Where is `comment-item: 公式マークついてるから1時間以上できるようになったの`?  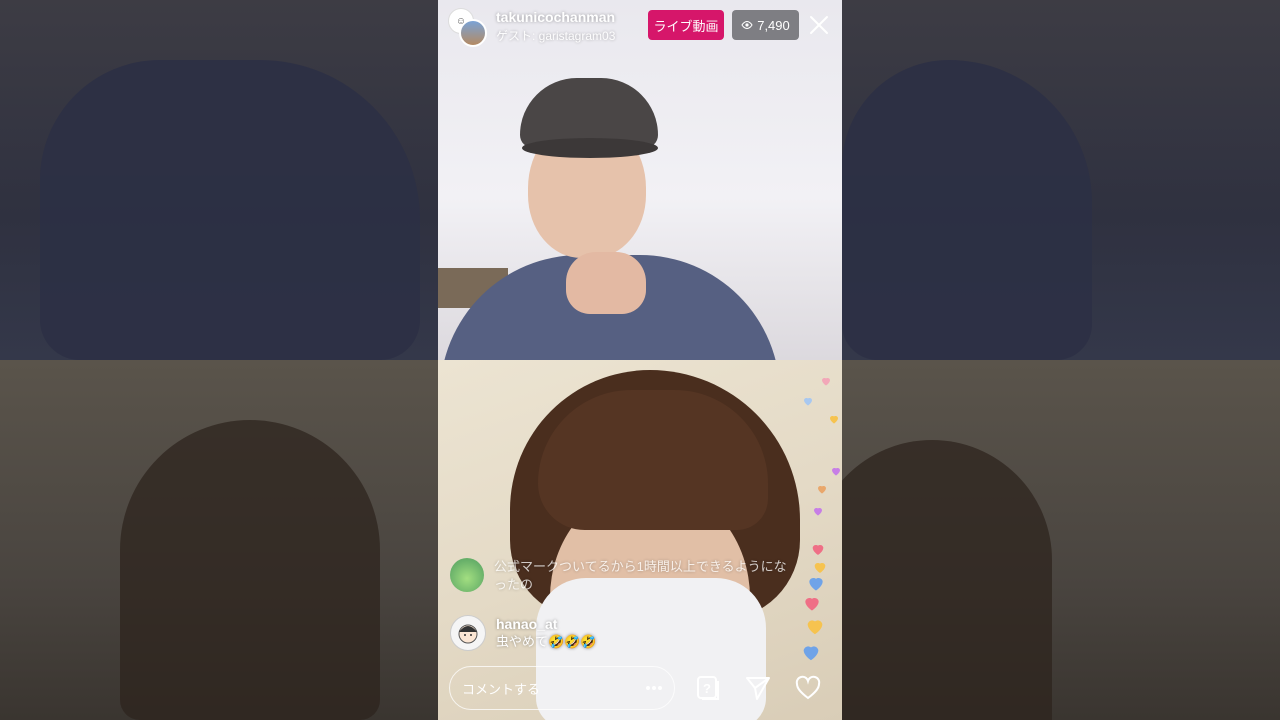
comment-item: 公式マークついてるから1時間以上できるようになったの is located at coordinates (620, 576).